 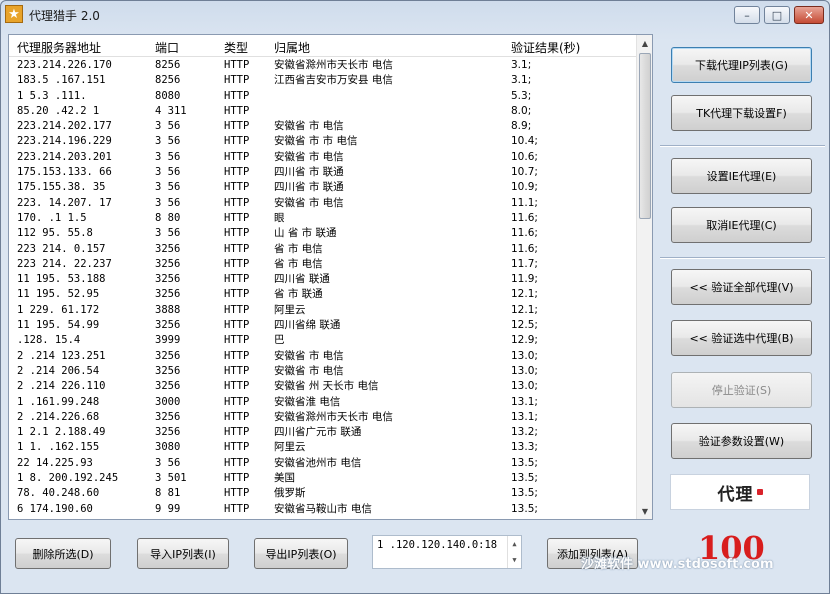 What do you see at coordinates (63, 553) in the screenshot?
I see `delete-selected-button: 删除所选(D)` at bounding box center [63, 553].